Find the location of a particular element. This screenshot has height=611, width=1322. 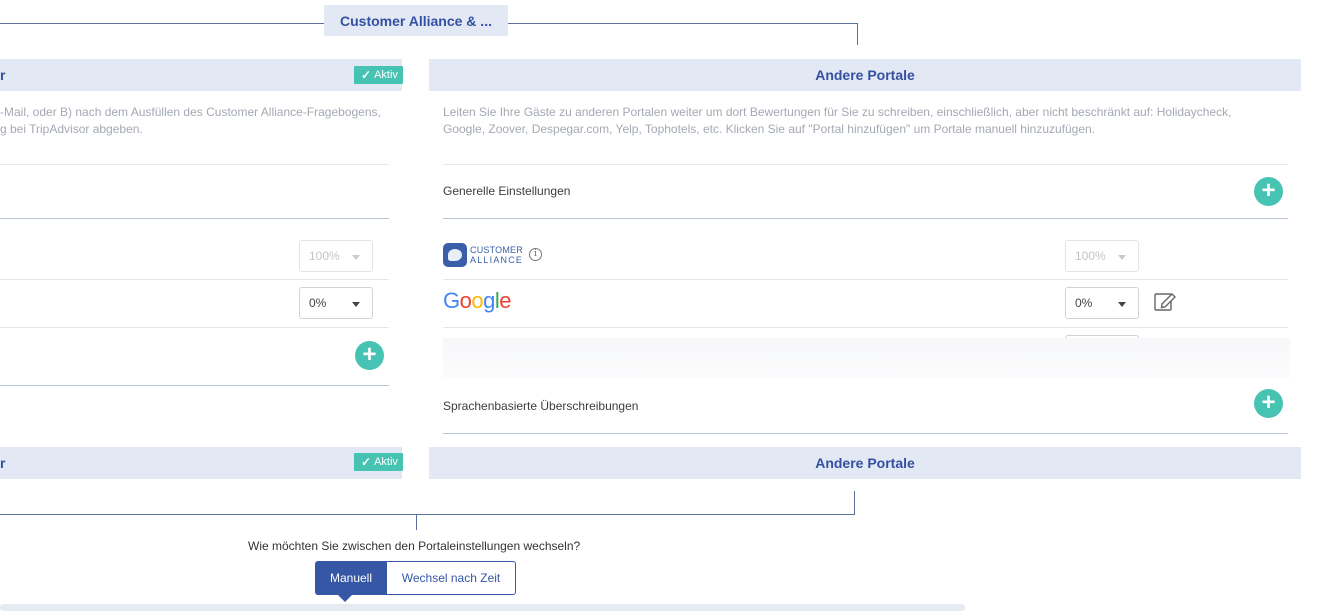

left-panel-header: r is located at coordinates (201, 75).